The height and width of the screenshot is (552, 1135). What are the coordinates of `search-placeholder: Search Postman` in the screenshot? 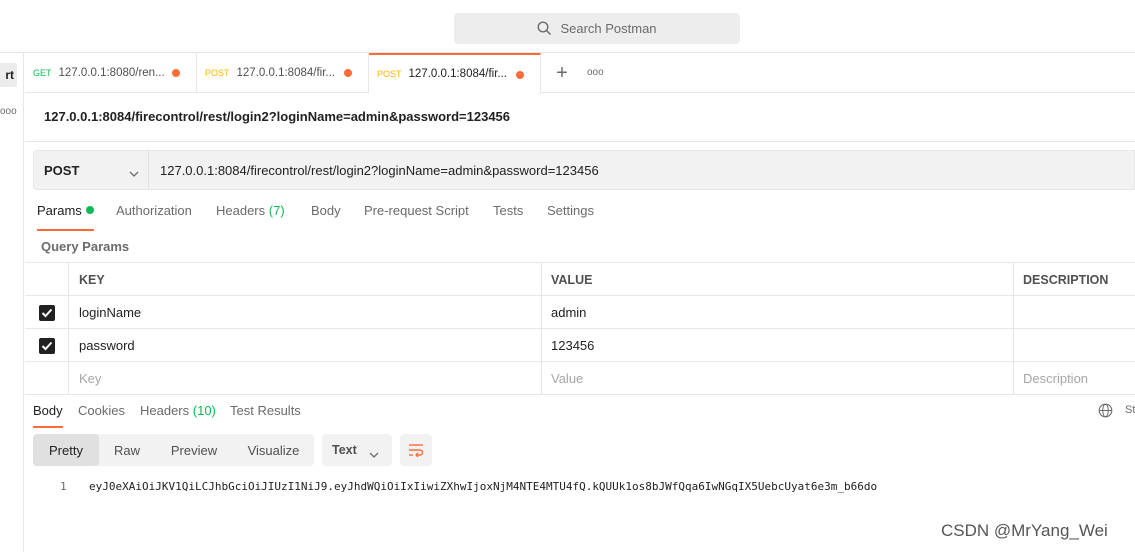 It's located at (608, 28).